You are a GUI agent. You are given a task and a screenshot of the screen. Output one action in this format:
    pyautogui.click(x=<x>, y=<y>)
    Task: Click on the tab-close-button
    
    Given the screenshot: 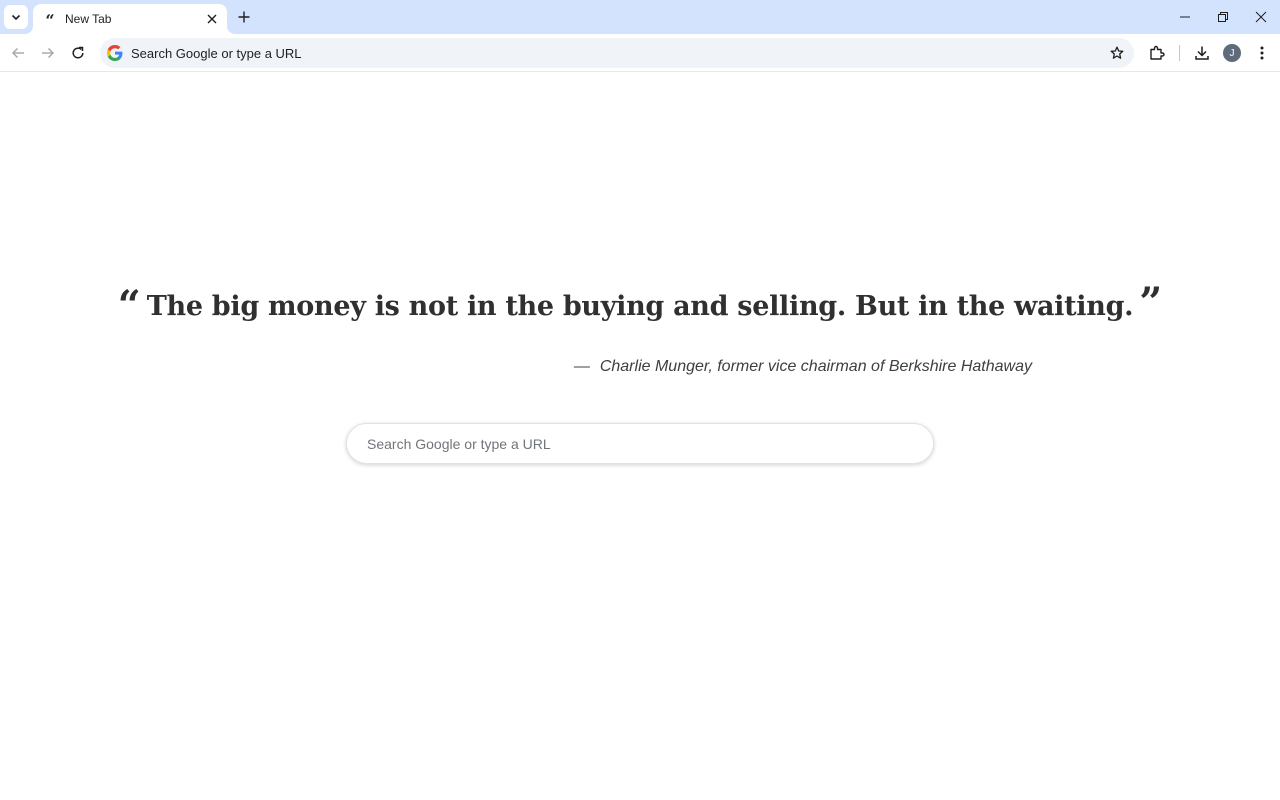 What is the action you would take?
    pyautogui.click(x=212, y=19)
    